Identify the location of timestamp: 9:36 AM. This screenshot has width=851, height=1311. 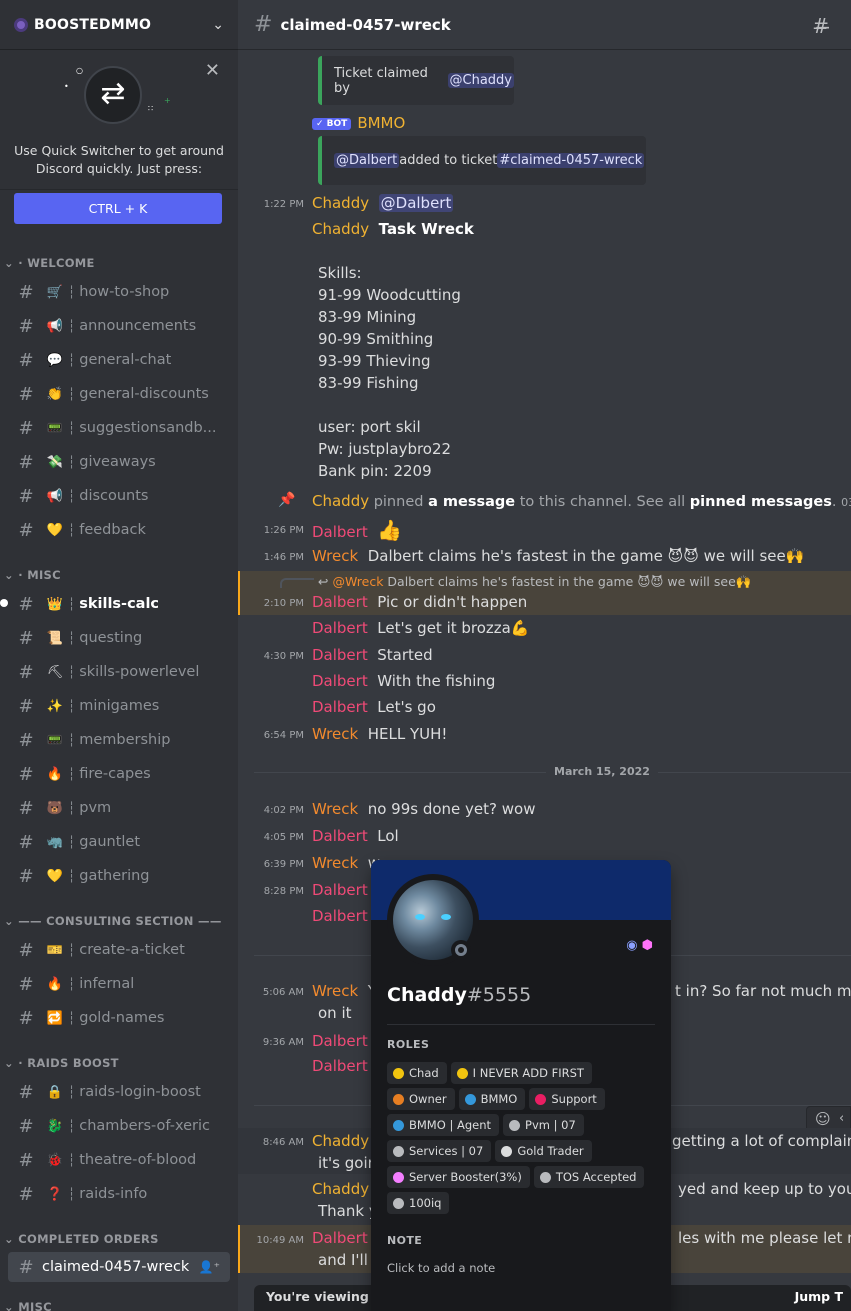
(283, 1042).